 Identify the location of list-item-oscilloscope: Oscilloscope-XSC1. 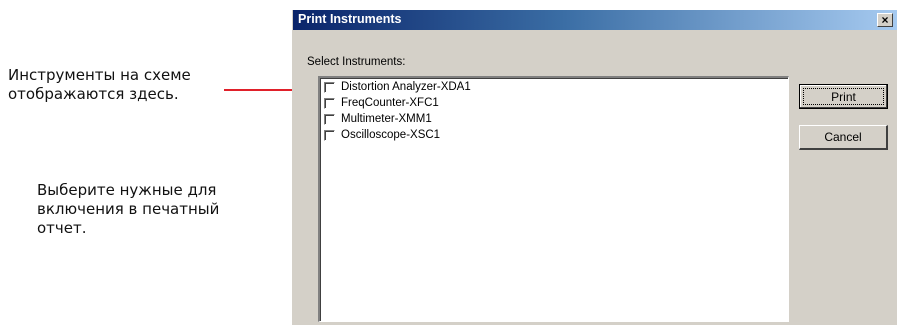
(382, 135).